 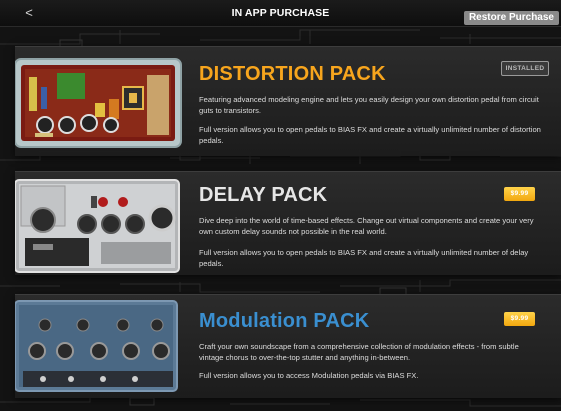 I want to click on pack-title-distortion: DISTORTION PACK, so click(x=292, y=74).